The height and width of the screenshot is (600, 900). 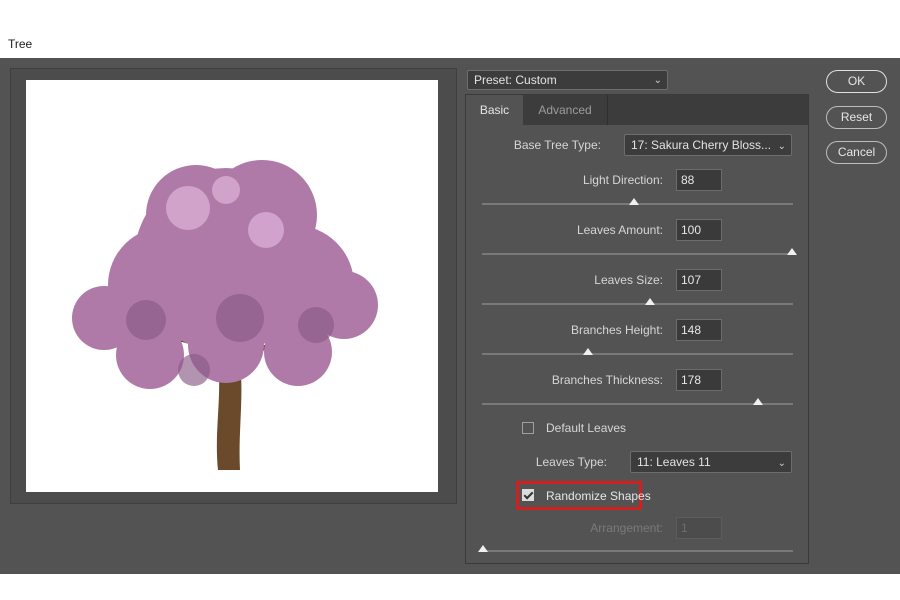 I want to click on leaves-type-value: 11: Leaves 11, so click(x=674, y=462).